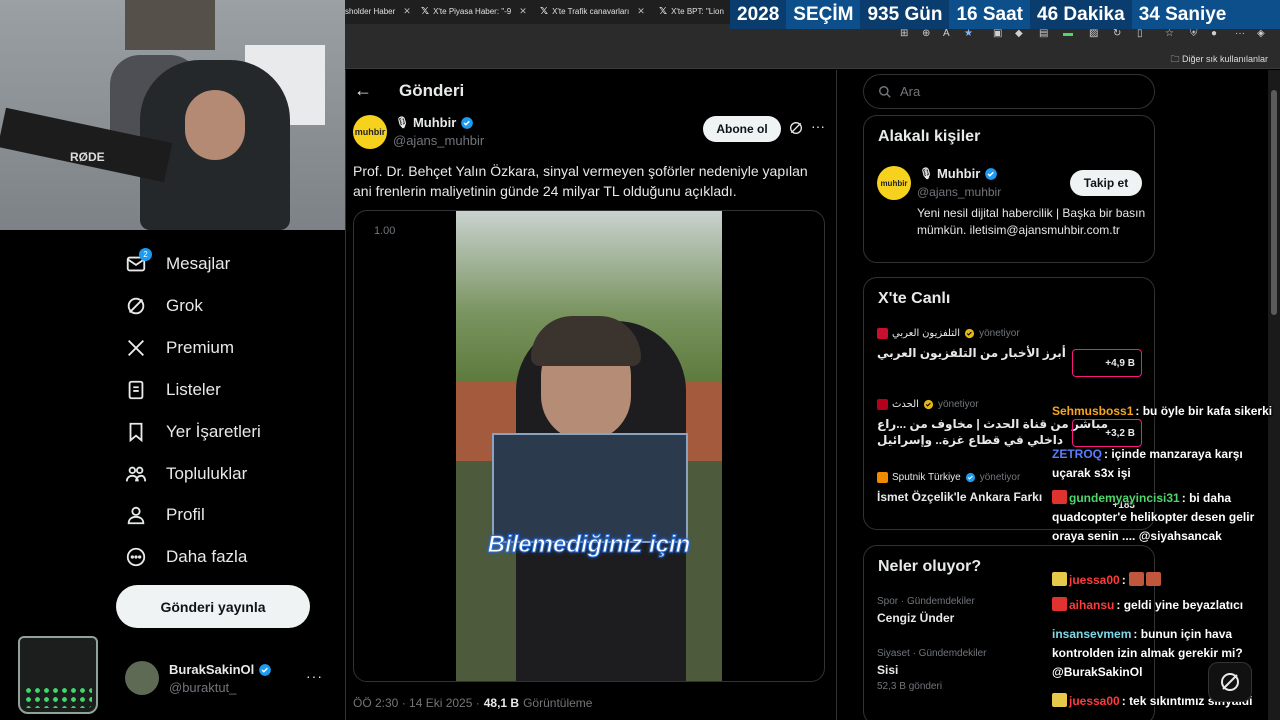 Image resolution: width=1280 pixels, height=720 pixels. What do you see at coordinates (1182, 14) in the screenshot?
I see `countdown-seconds: 34 Saniye` at bounding box center [1182, 14].